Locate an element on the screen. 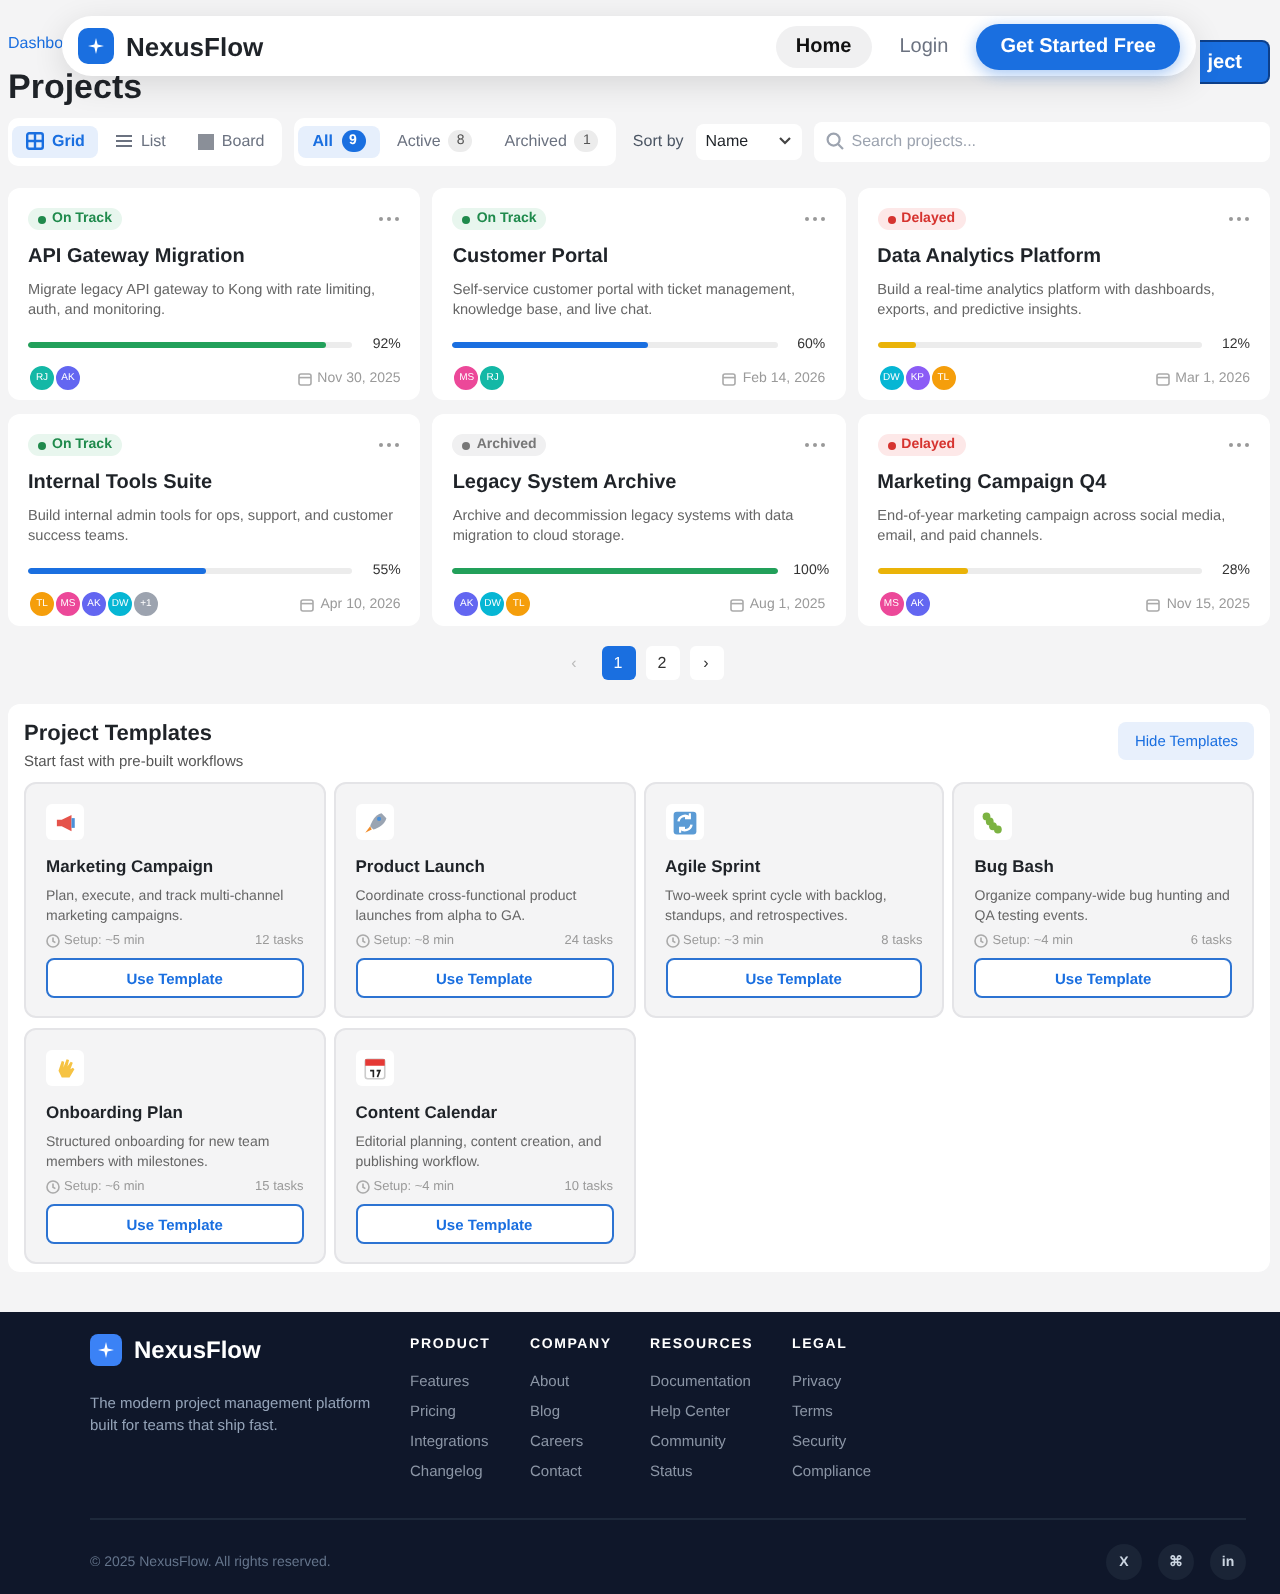 The width and height of the screenshot is (1280, 1594). view-tab: Grid is located at coordinates (55, 141).